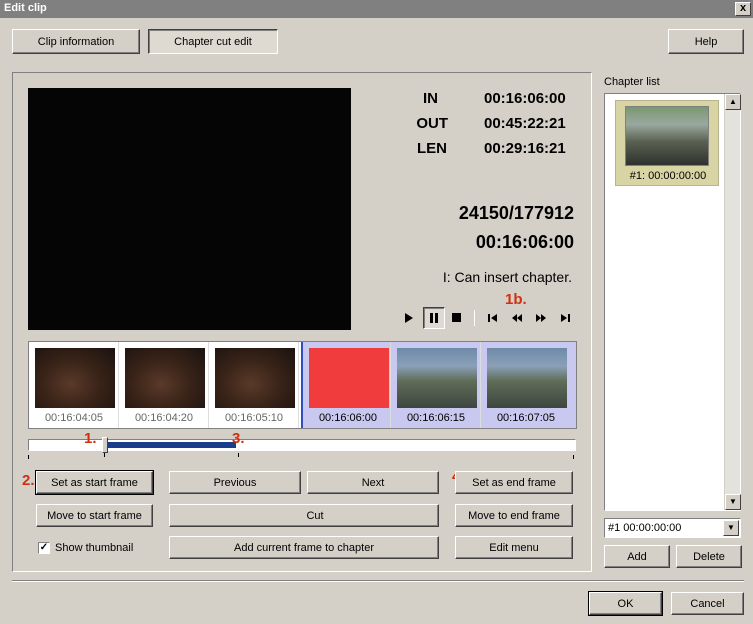  What do you see at coordinates (733, 102) in the screenshot?
I see `scroll-up-icon: ▲` at bounding box center [733, 102].